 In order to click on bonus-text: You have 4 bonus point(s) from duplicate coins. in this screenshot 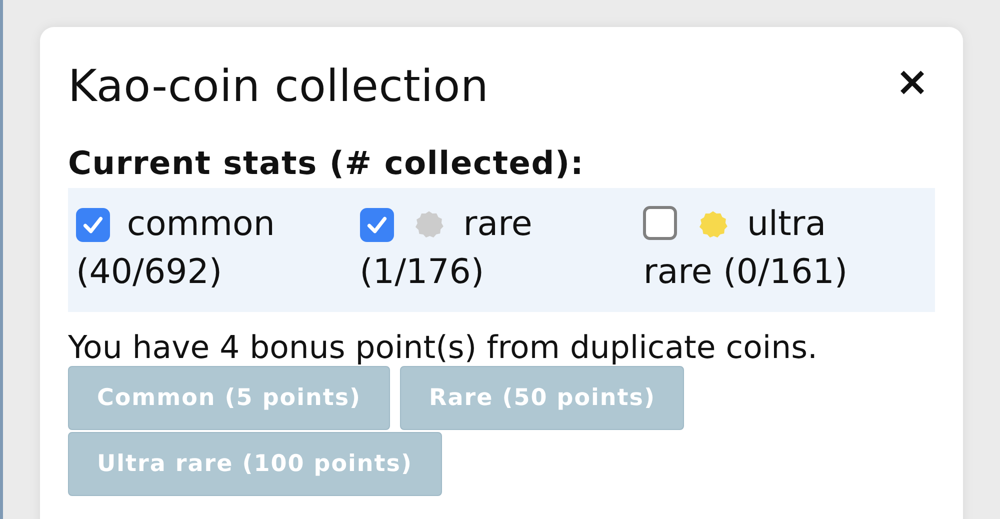, I will do `click(443, 348)`.